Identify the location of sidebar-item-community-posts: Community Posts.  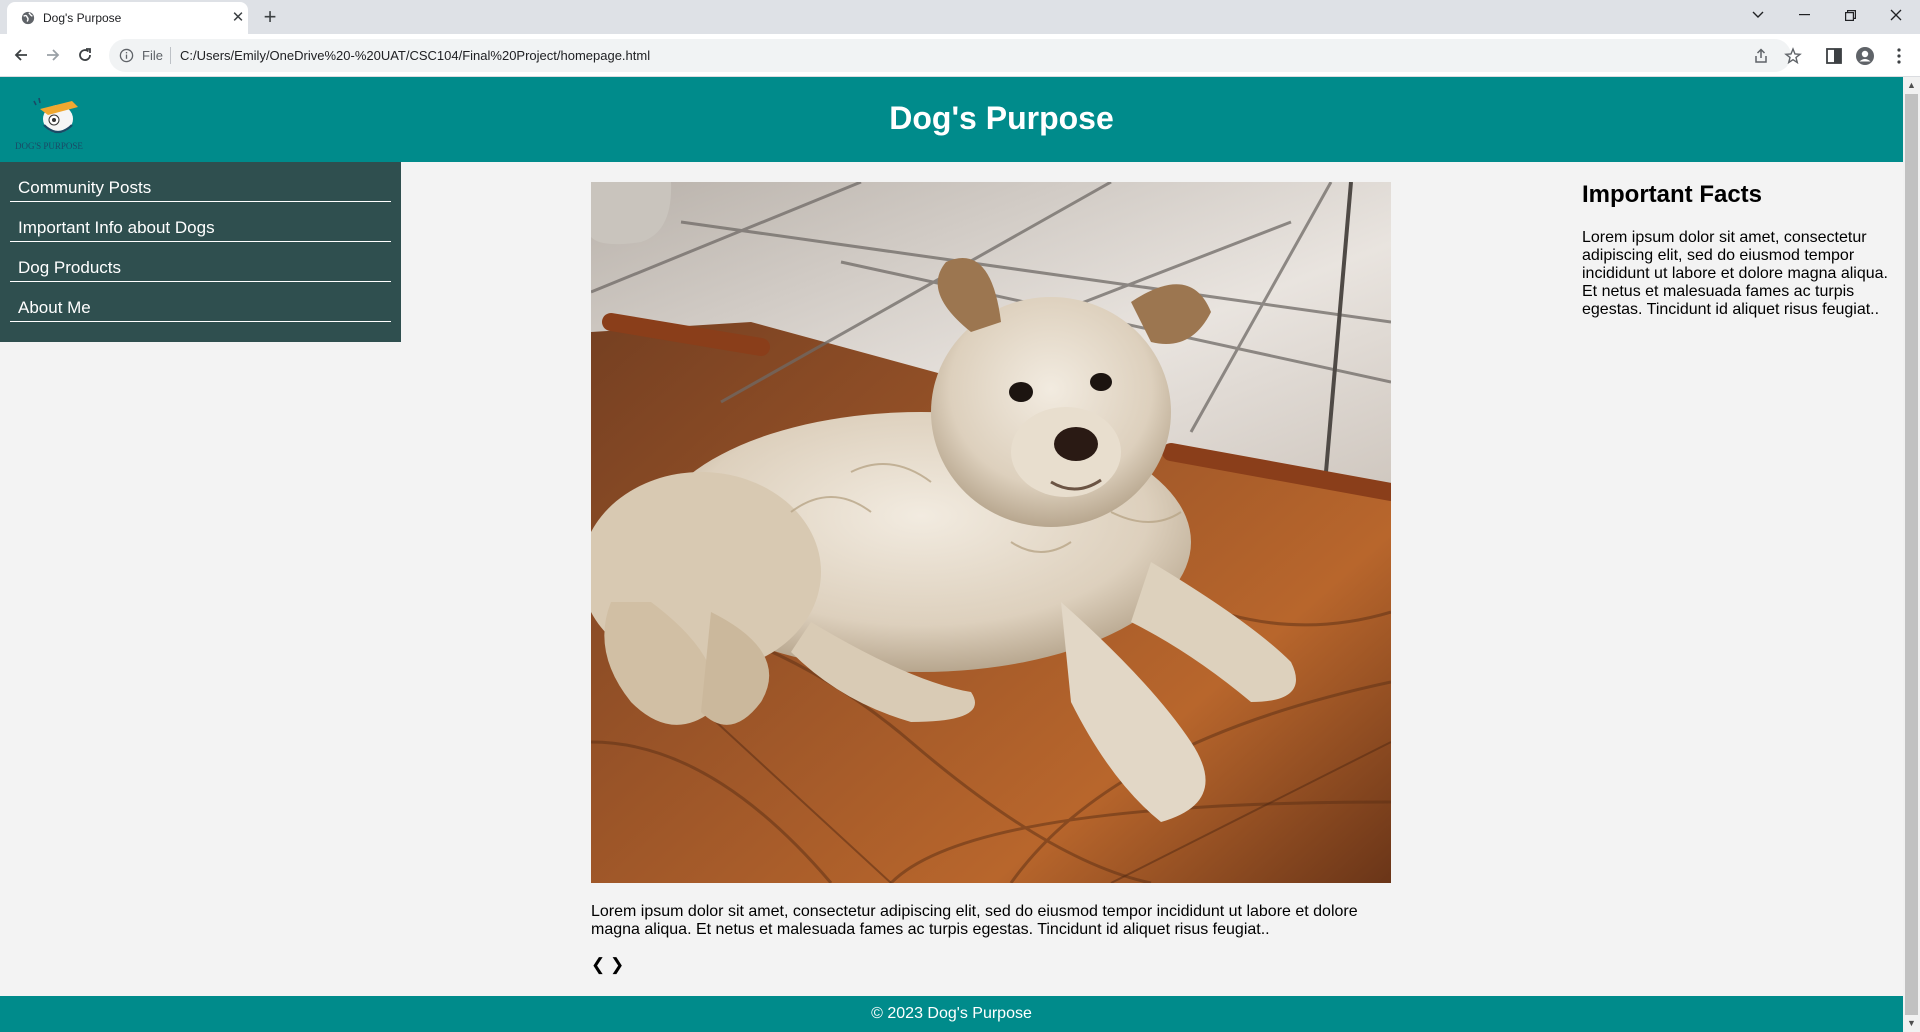
(200, 182).